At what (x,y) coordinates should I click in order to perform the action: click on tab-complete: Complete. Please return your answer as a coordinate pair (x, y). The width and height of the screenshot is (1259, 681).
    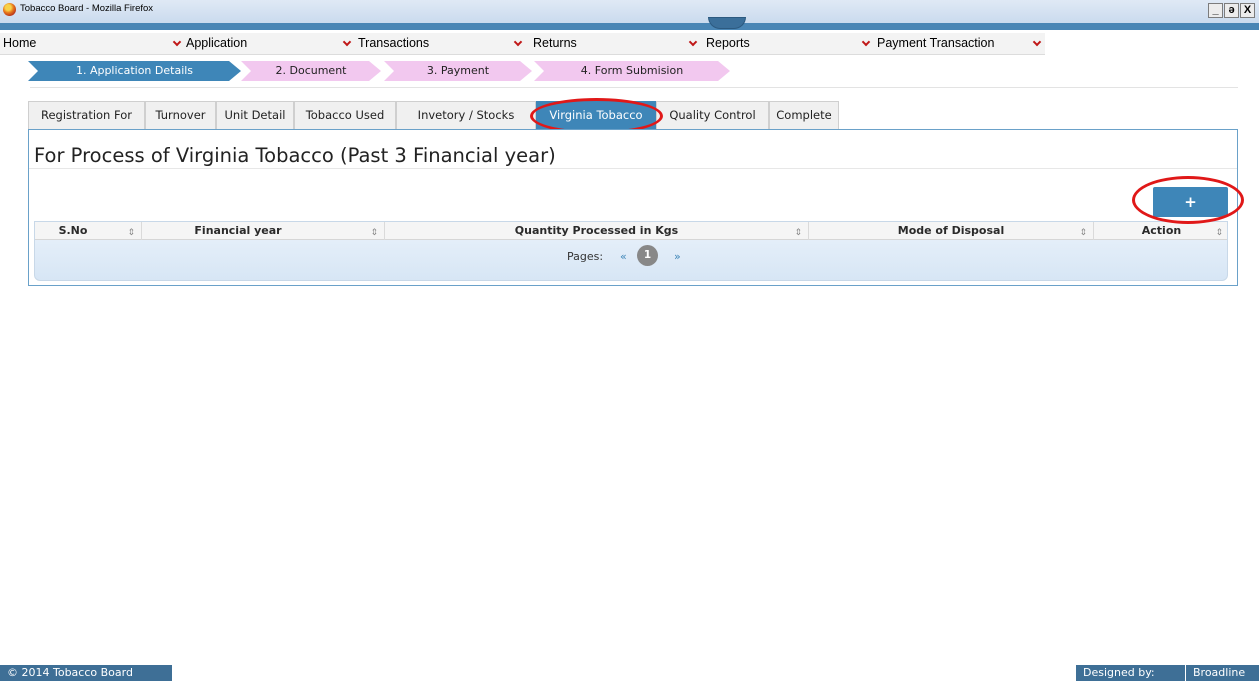
    Looking at the image, I should click on (804, 115).